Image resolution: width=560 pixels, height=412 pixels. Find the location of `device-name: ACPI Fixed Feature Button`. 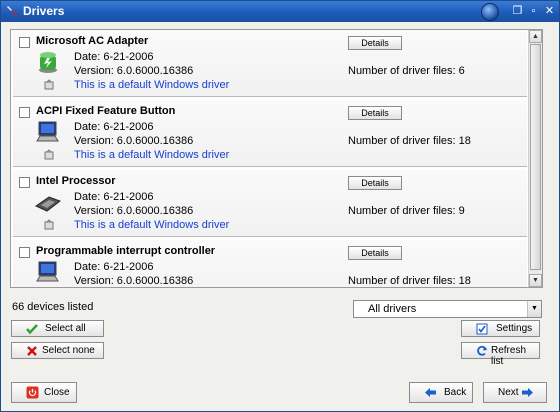

device-name: ACPI Fixed Feature Button is located at coordinates (106, 111).